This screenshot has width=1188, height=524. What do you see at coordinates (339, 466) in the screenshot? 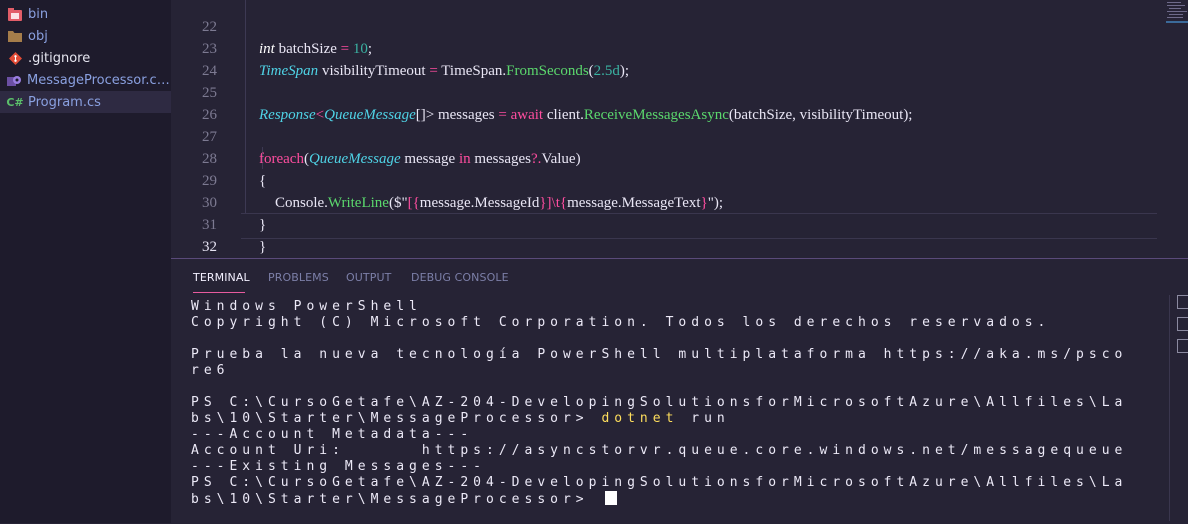
I see `terminal-line: ---Existing Messages---` at bounding box center [339, 466].